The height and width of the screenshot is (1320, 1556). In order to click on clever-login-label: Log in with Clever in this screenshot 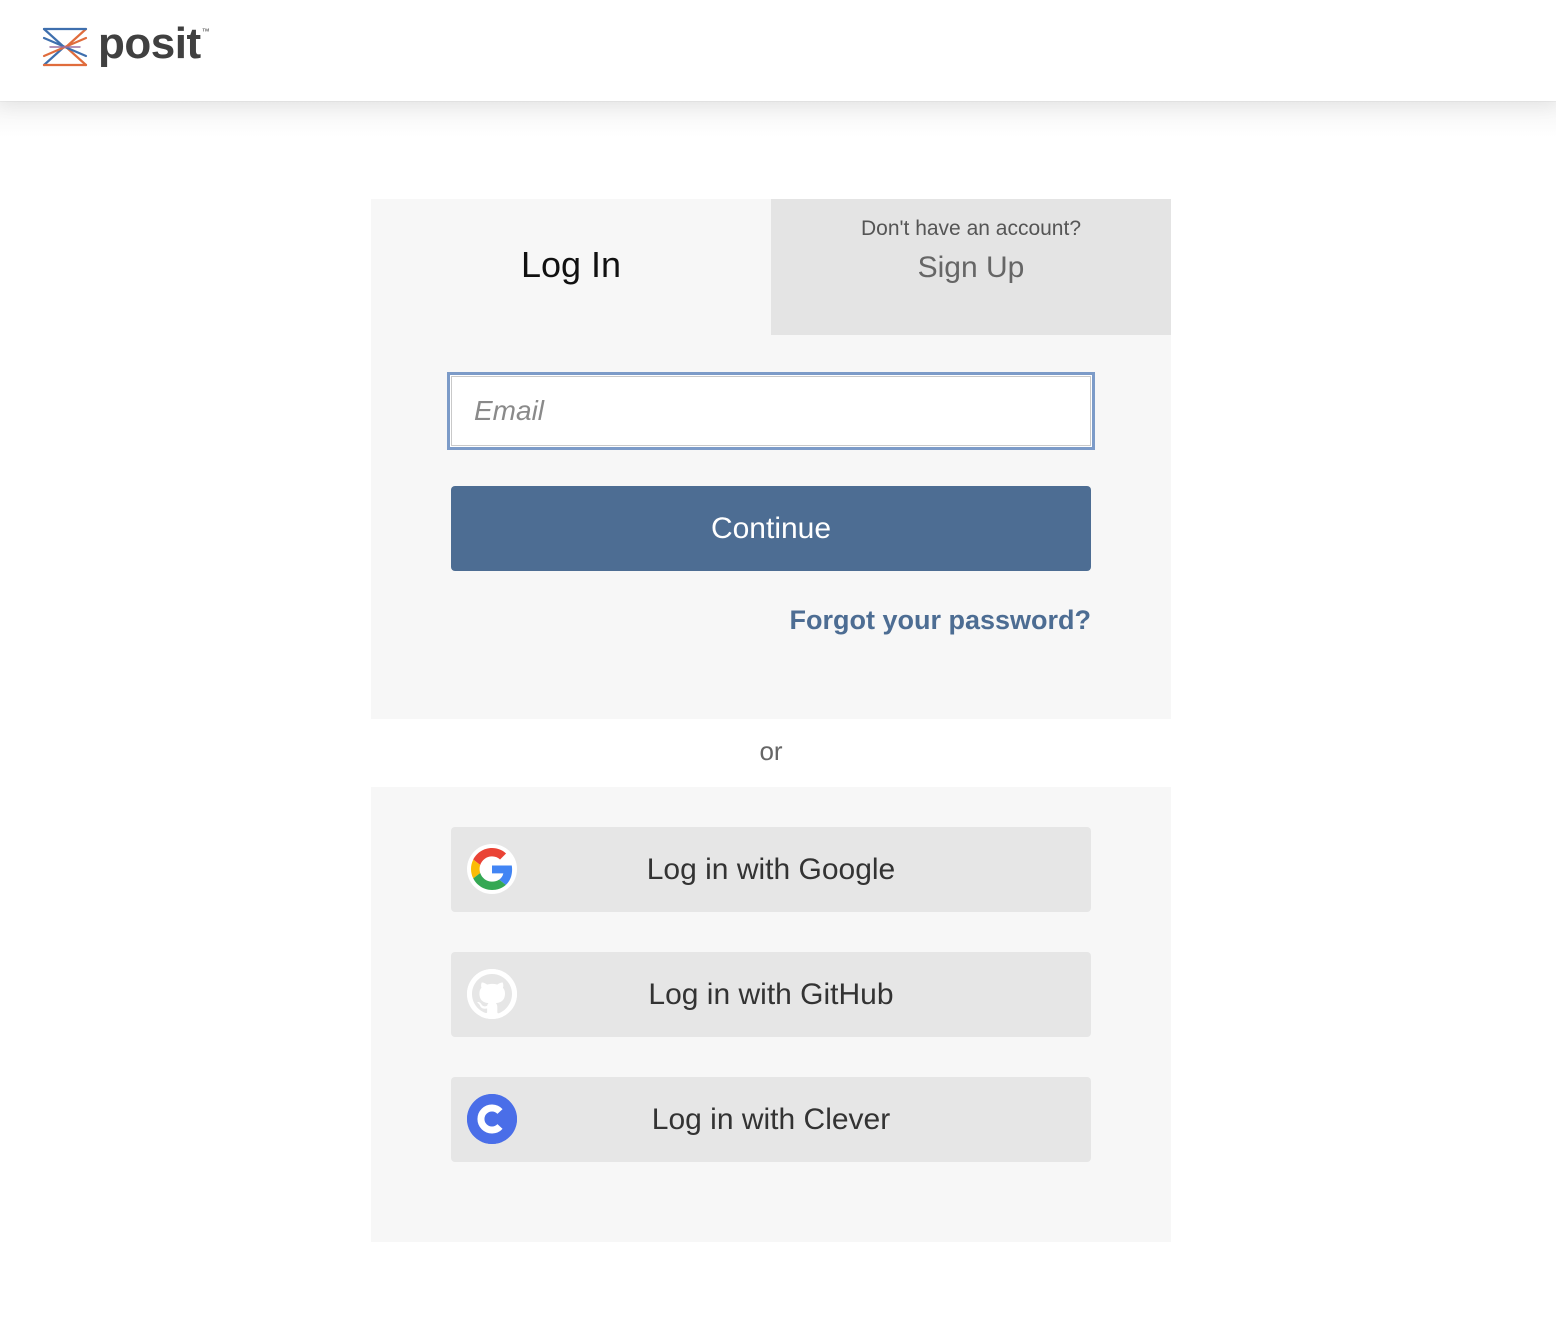, I will do `click(771, 1119)`.